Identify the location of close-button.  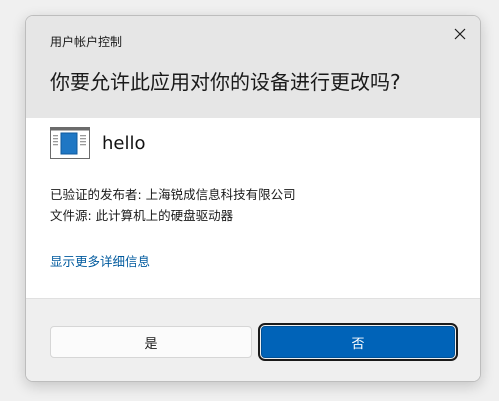
(460, 34).